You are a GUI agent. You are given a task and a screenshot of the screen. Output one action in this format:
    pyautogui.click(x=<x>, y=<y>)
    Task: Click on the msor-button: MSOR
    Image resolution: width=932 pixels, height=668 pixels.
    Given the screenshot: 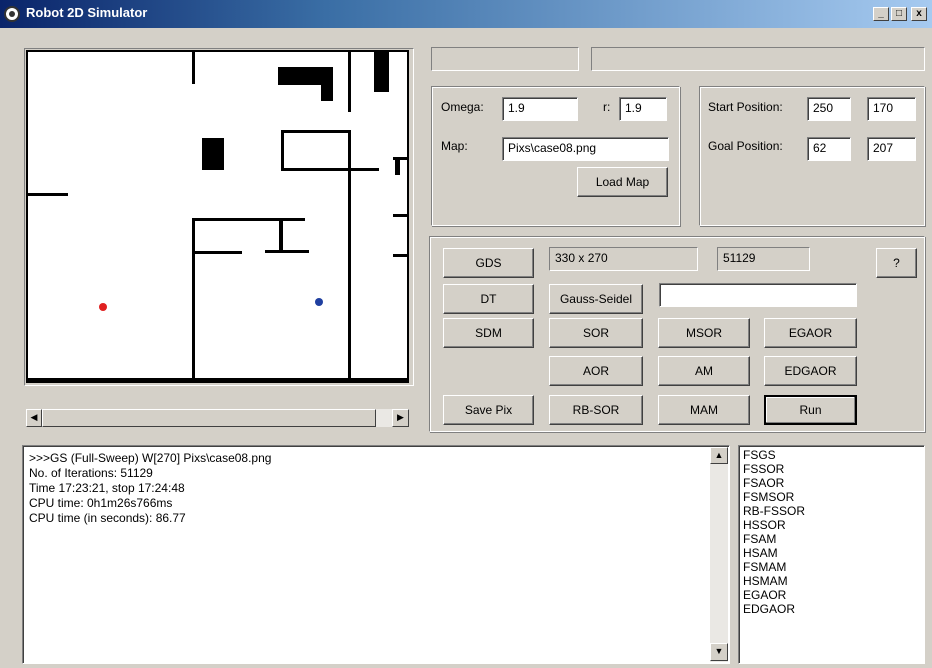 What is the action you would take?
    pyautogui.click(x=704, y=333)
    